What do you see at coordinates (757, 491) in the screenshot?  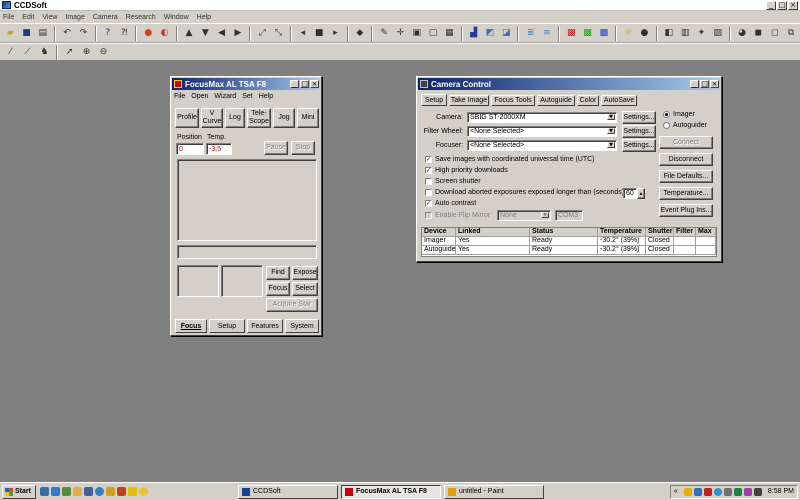 I see `tray-app3-icon` at bounding box center [757, 491].